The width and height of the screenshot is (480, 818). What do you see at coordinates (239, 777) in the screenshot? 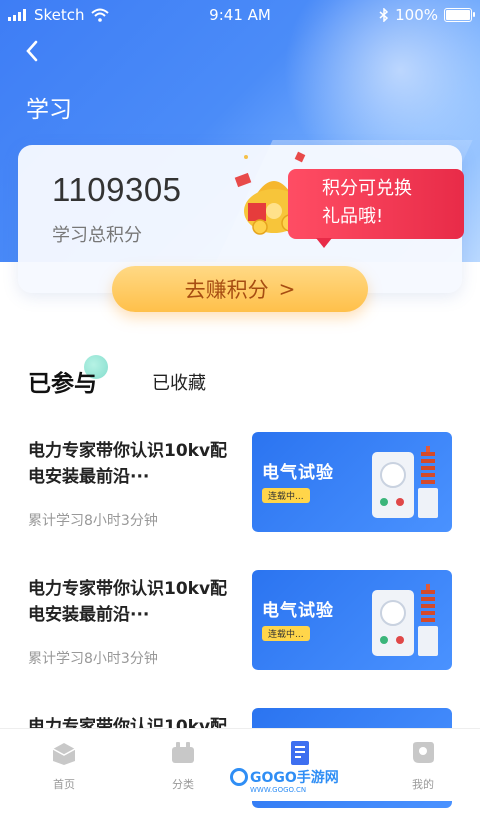
I see `watermark-circle-icon` at bounding box center [239, 777].